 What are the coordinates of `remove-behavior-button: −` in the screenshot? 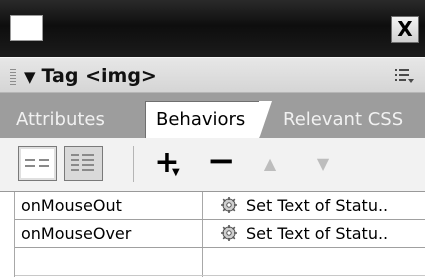 It's located at (221, 163).